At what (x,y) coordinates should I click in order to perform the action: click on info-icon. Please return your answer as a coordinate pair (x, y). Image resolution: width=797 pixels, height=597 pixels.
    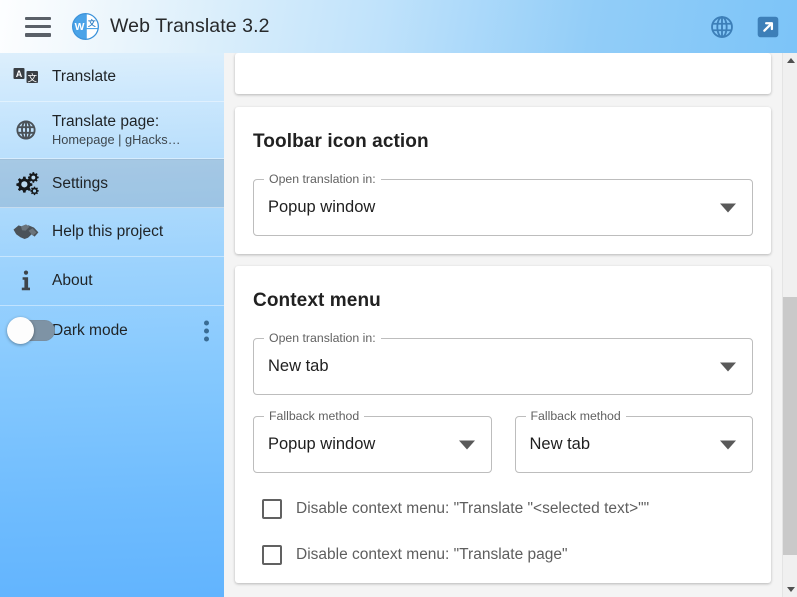
    Looking at the image, I should click on (25, 280).